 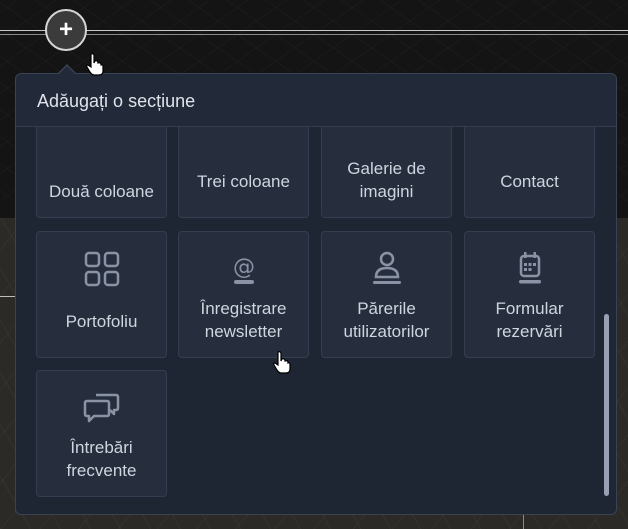 What do you see at coordinates (529, 294) in the screenshot?
I see `tile-booking-form: Formular rezervări` at bounding box center [529, 294].